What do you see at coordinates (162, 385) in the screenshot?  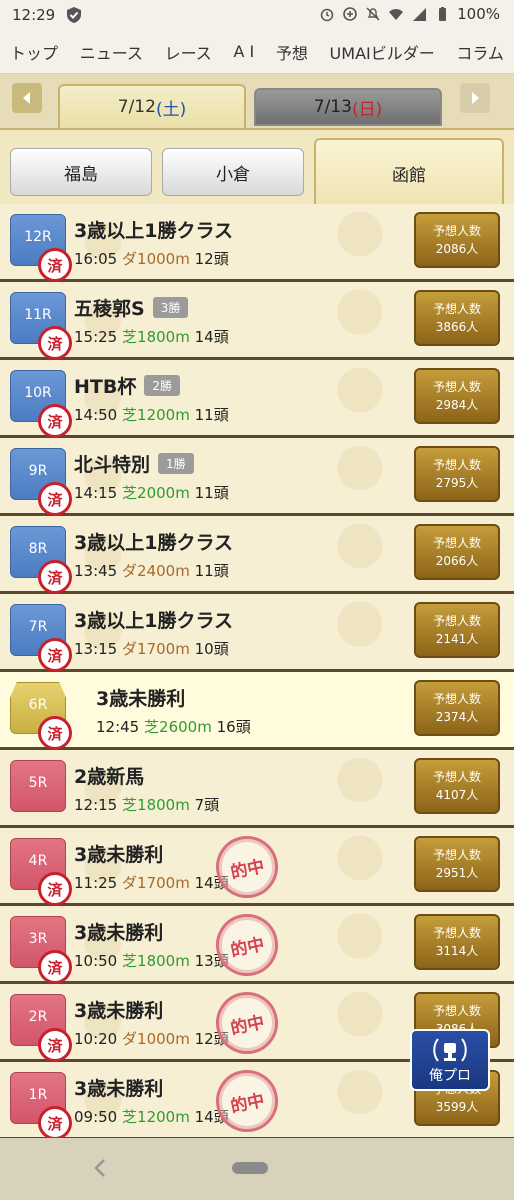 I see `race-grade-badge: 2勝` at bounding box center [162, 385].